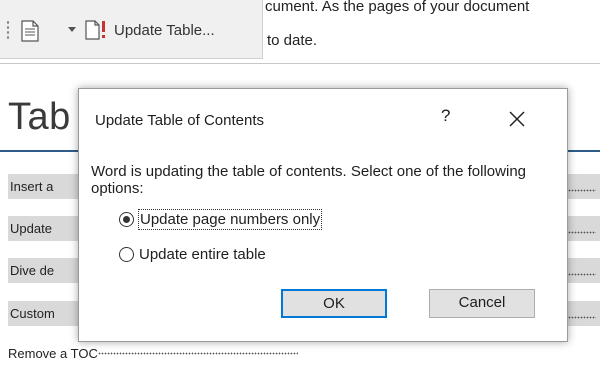 Image resolution: width=600 pixels, height=369 pixels. I want to click on close-button, so click(517, 119).